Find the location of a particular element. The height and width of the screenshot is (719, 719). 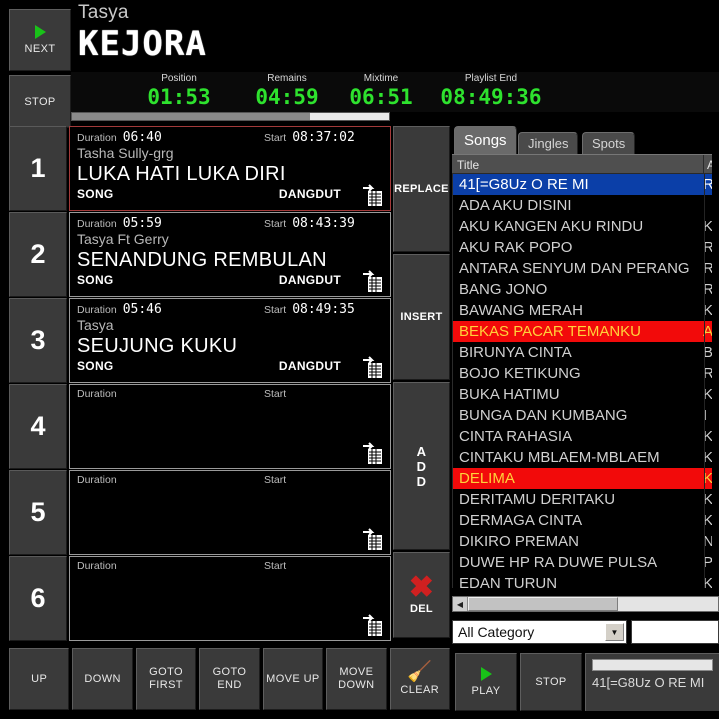

playlist-row-6: 6 Duration Start is located at coordinates (200, 598).